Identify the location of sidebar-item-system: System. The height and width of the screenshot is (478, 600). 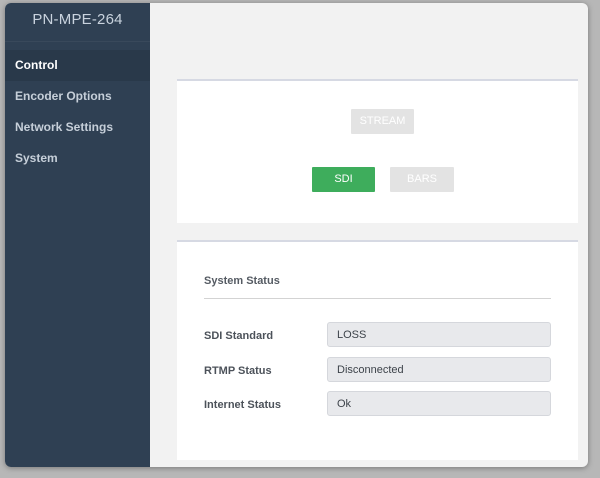
(77, 158).